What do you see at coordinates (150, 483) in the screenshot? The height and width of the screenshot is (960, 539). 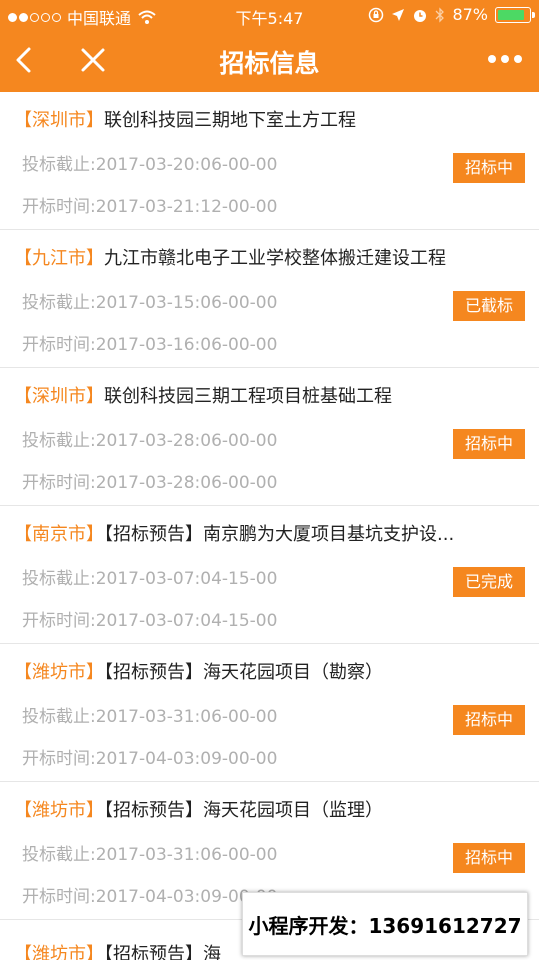 I see `item-open-time: 开标时间:2017-03-28:06-00-00` at bounding box center [150, 483].